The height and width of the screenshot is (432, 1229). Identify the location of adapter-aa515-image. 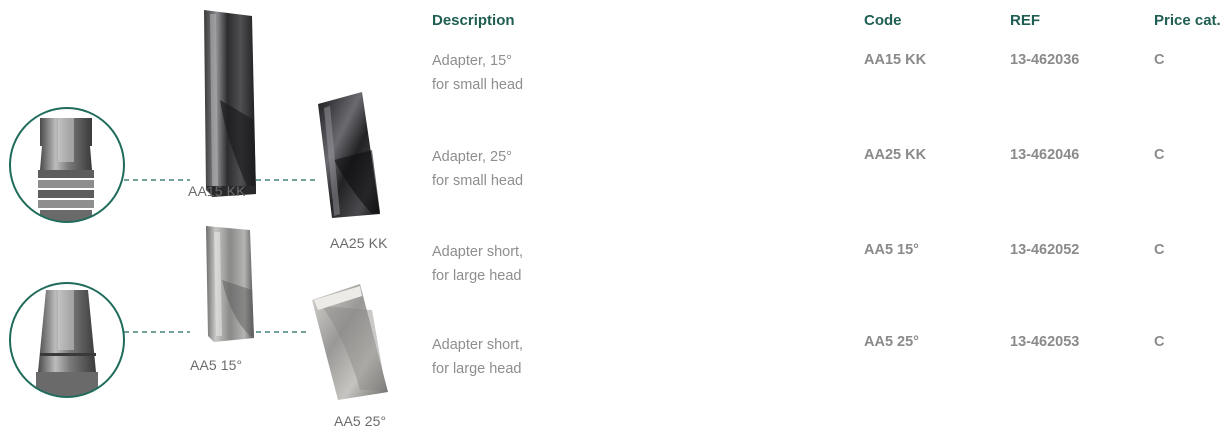
(230, 284).